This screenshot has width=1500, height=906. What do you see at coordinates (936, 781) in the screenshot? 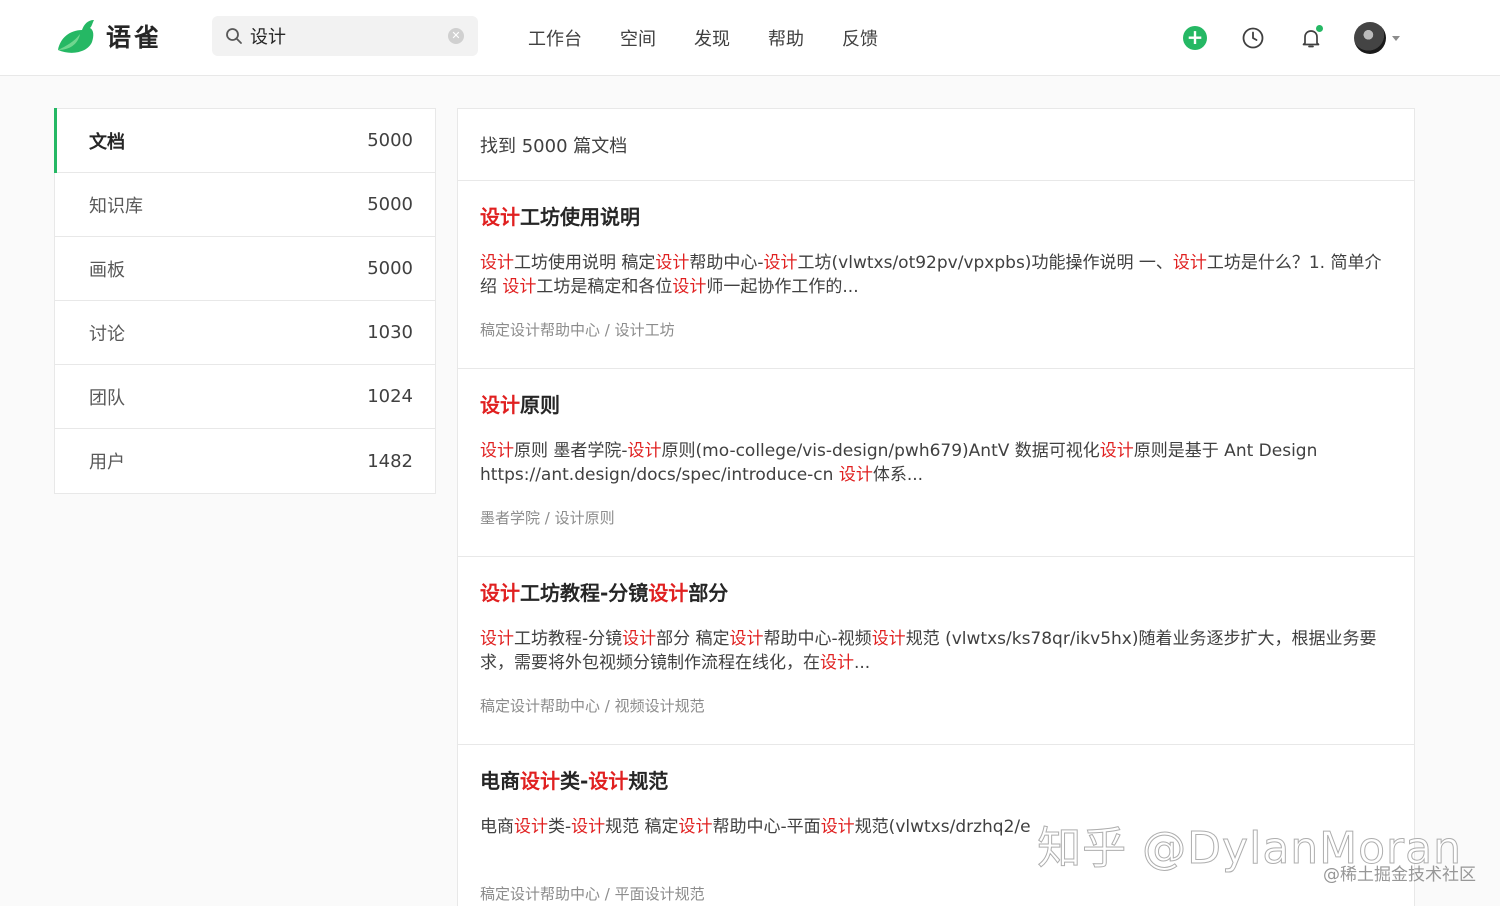
I see `result-title: 电商设计类-设计规范` at bounding box center [936, 781].